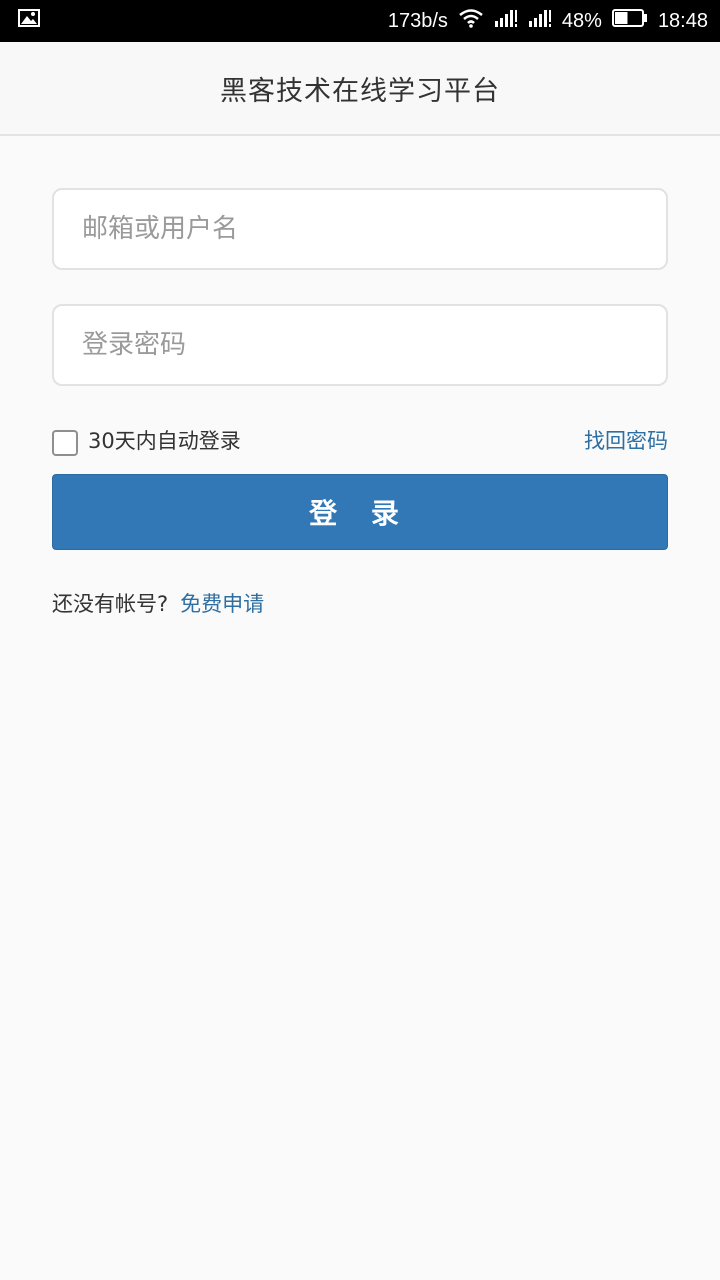 This screenshot has height=1280, width=720. Describe the element at coordinates (360, 21) in the screenshot. I see `status-bar: 173b/s 48% 18:48` at that location.